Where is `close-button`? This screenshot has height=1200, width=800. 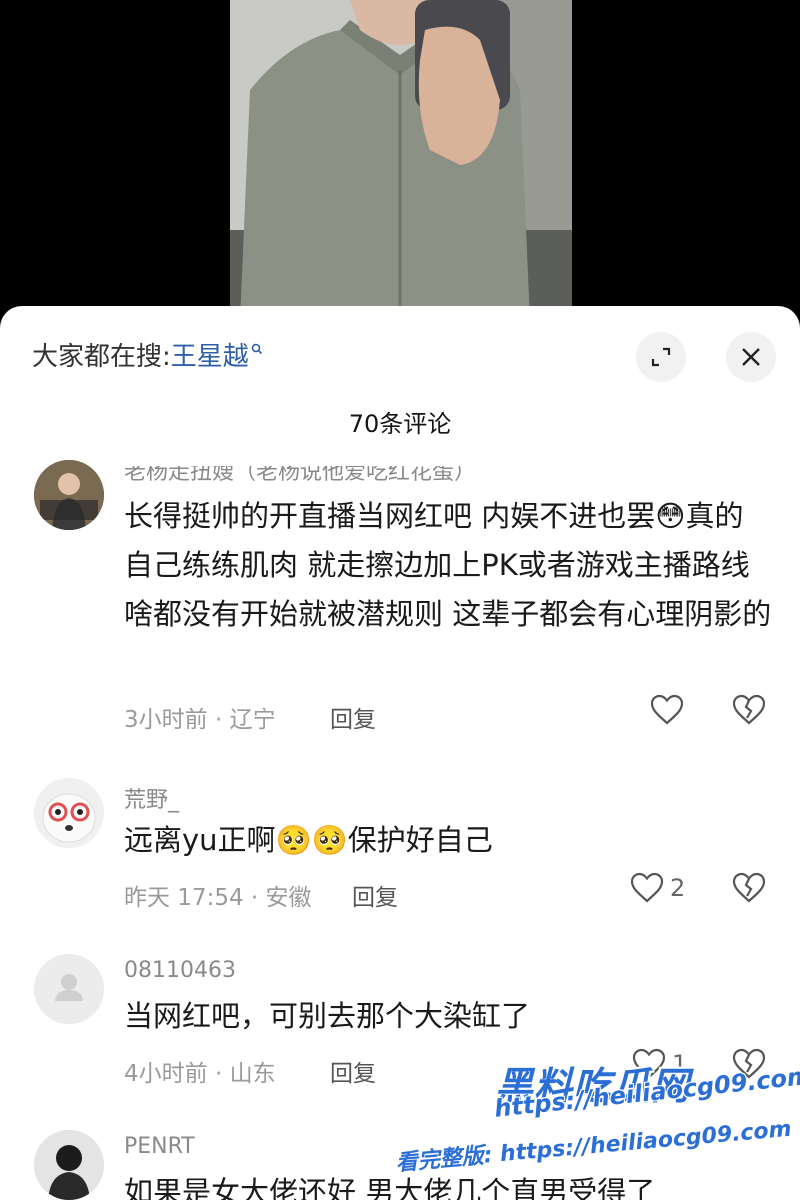
close-button is located at coordinates (751, 357).